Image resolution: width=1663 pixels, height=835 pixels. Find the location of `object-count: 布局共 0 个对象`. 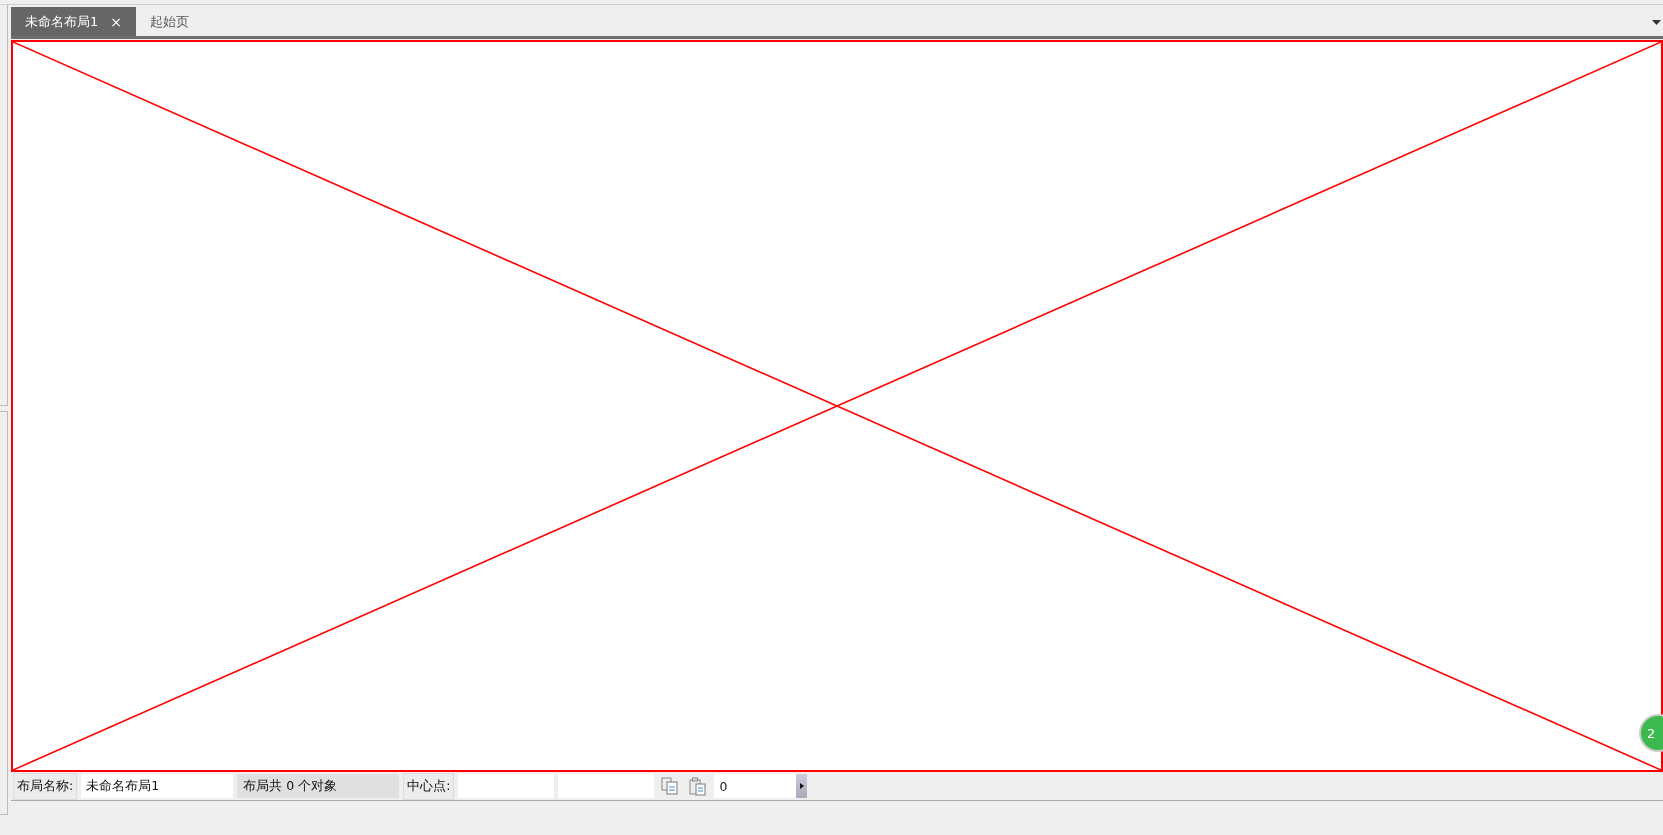

object-count: 布局共 0 个对象 is located at coordinates (318, 786).